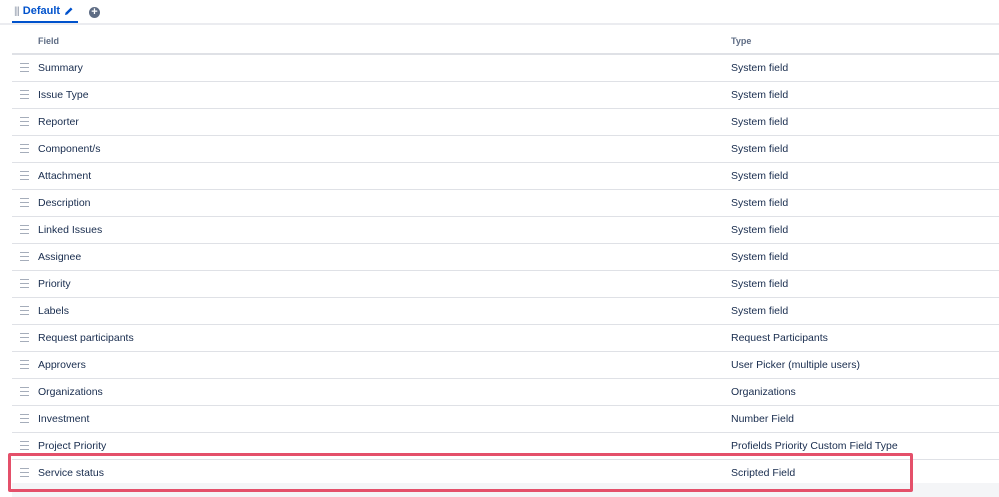  What do you see at coordinates (54, 284) in the screenshot?
I see `field-name: Priority` at bounding box center [54, 284].